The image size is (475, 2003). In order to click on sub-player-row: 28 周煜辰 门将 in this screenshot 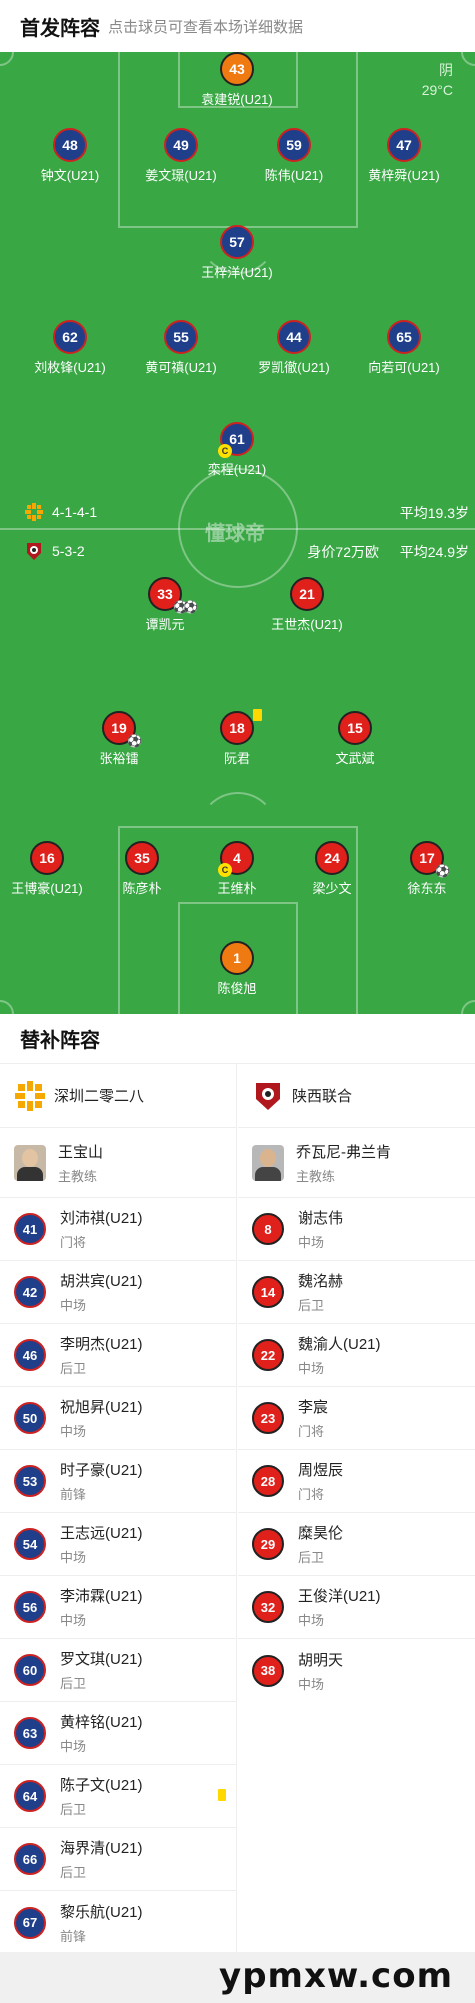, I will do `click(356, 1481)`.